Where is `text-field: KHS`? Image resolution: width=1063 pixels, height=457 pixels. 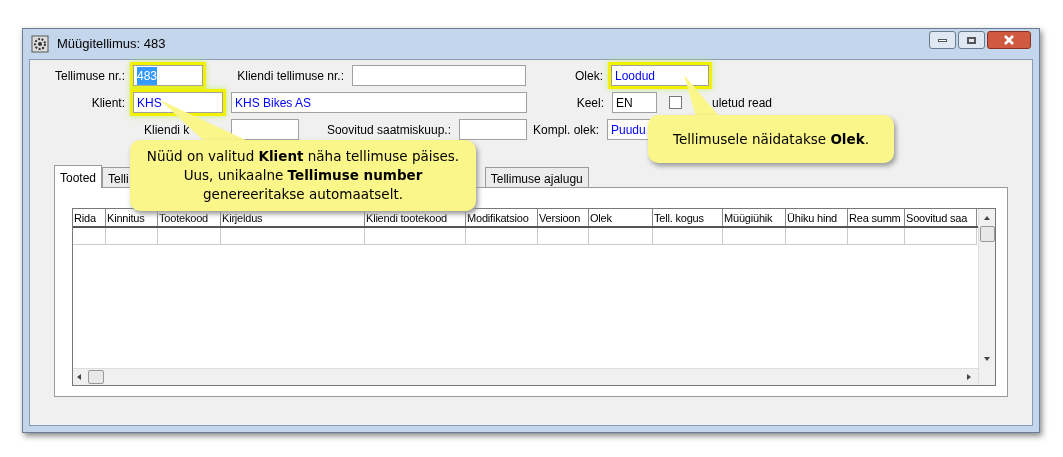
text-field: KHS is located at coordinates (178, 102).